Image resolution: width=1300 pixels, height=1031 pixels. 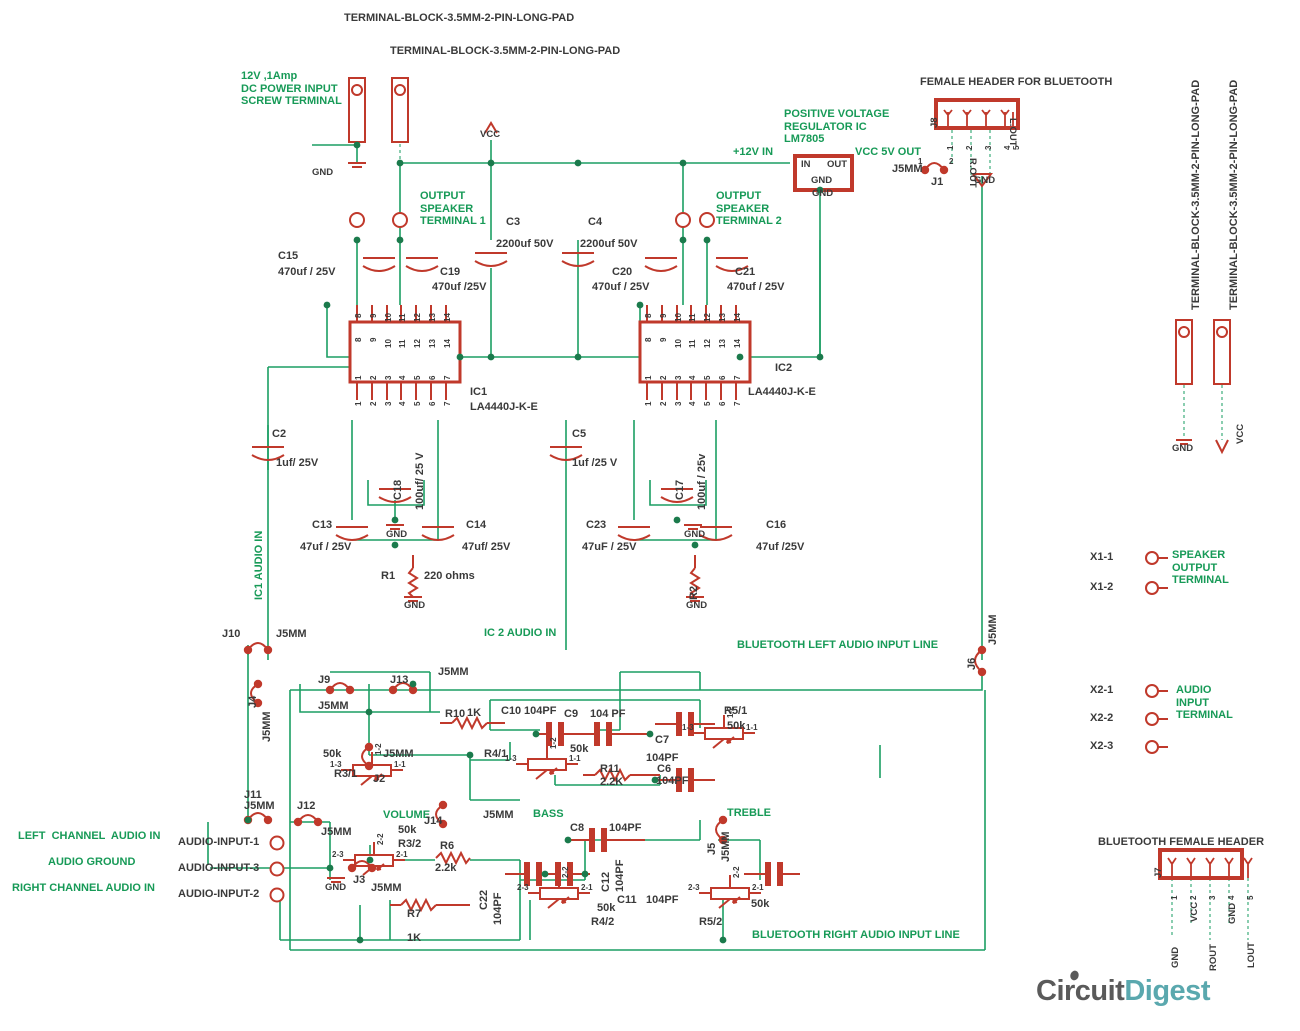 What do you see at coordinates (951, 161) in the screenshot?
I see `jumper-j1-pin2: 2` at bounding box center [951, 161].